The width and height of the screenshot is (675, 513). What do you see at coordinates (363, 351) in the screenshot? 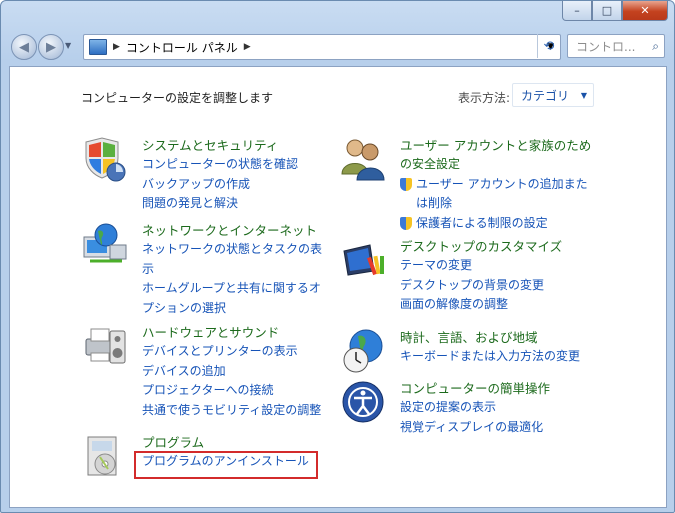
I see `clock-globe-icon` at bounding box center [363, 351].